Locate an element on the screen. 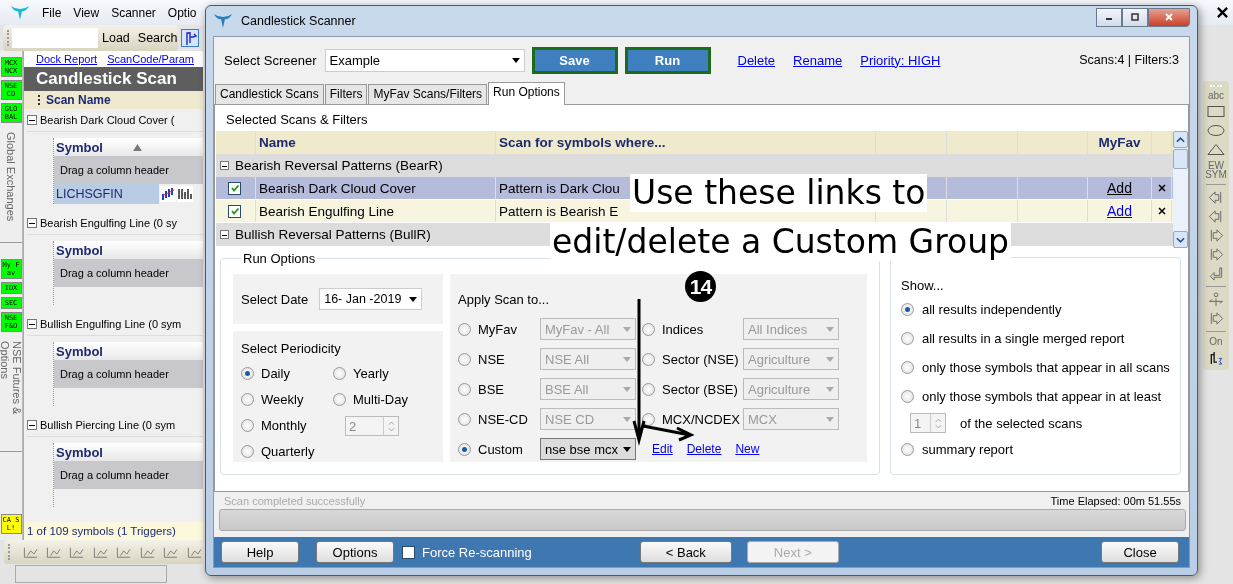 The image size is (1233, 584). field-label: Select Periodicity is located at coordinates (291, 348).